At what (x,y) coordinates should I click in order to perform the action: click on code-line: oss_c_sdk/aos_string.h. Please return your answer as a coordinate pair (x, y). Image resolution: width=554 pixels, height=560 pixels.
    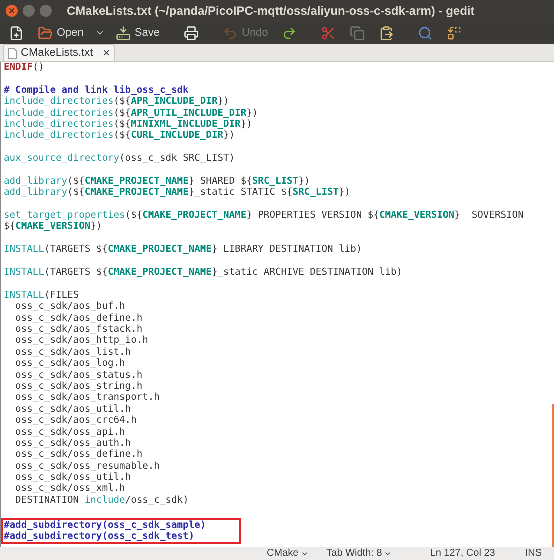
    Looking at the image, I should click on (78, 386).